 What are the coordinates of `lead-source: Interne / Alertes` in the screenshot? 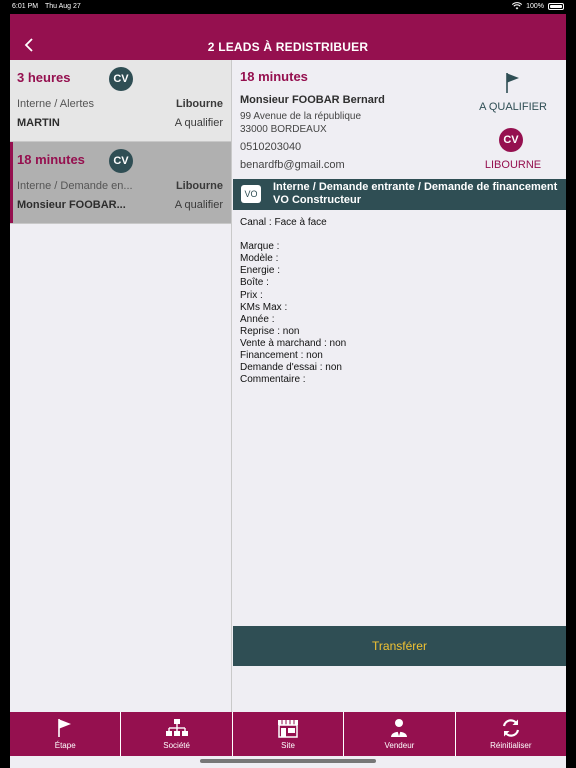 It's located at (56, 104).